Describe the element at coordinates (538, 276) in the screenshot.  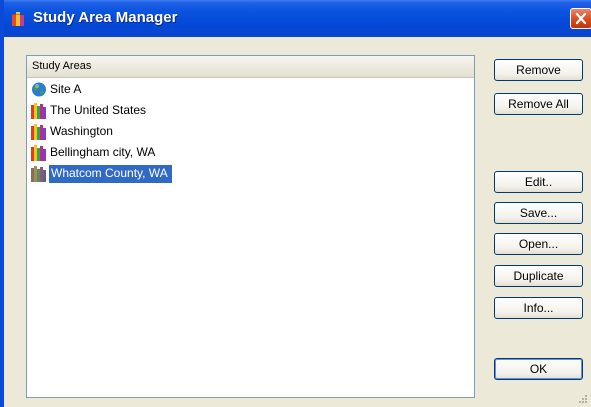
I see `duplicate-button: Duplicate` at that location.